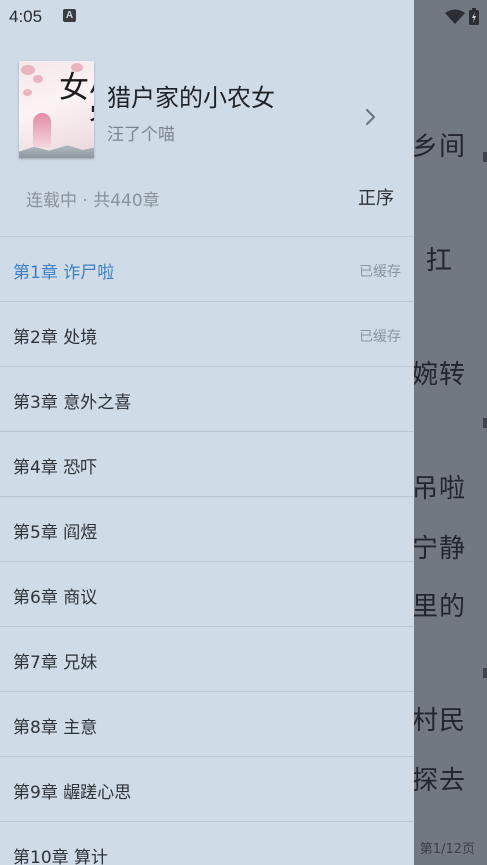 This screenshot has height=865, width=487. Describe the element at coordinates (207, 659) in the screenshot. I see `chapter-item: 第7章 兄妹` at that location.